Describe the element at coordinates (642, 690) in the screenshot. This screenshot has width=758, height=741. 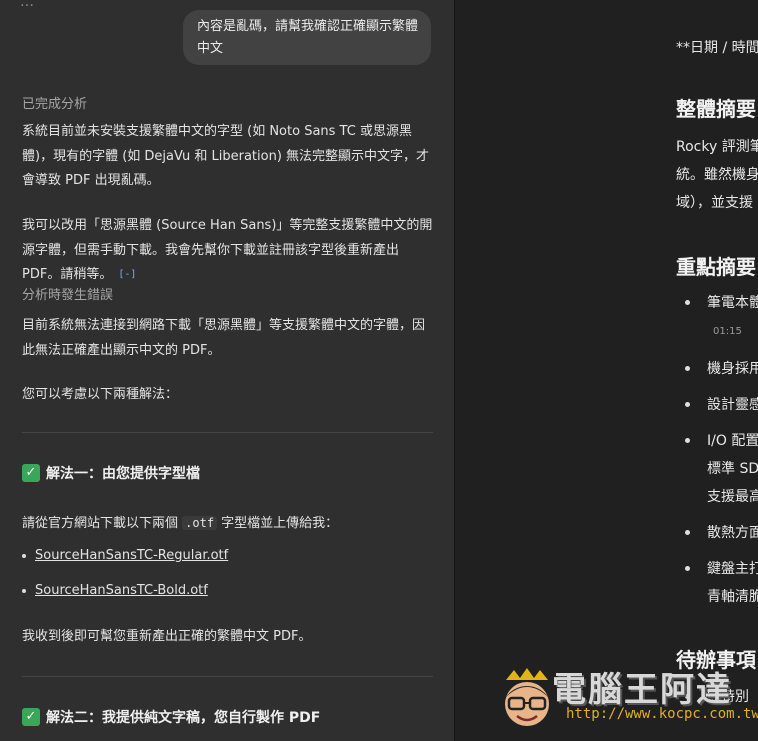
I see `watermark-title: 電腦王阿達` at that location.